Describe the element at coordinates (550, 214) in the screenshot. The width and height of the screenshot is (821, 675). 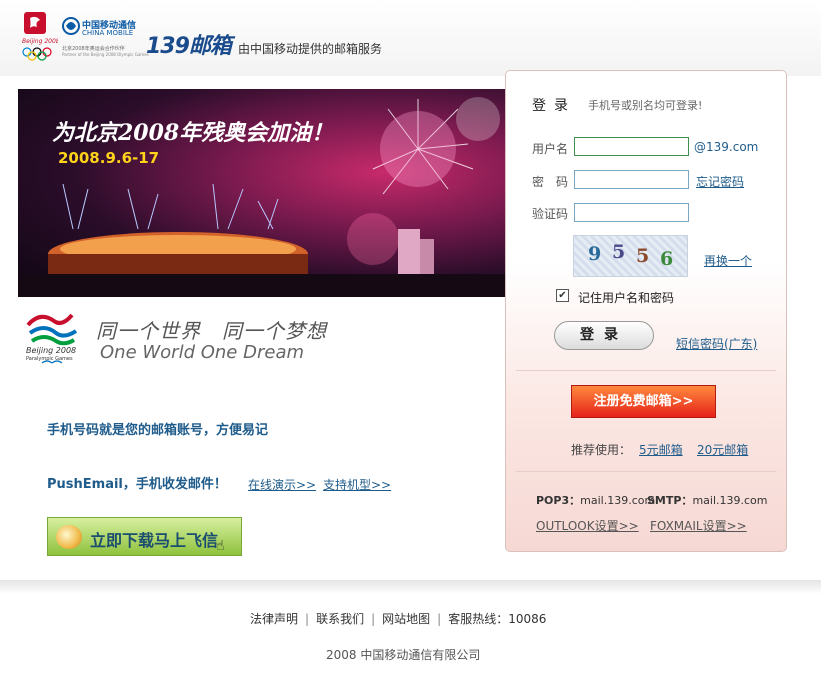
I see `captcha-label: 验证码` at that location.